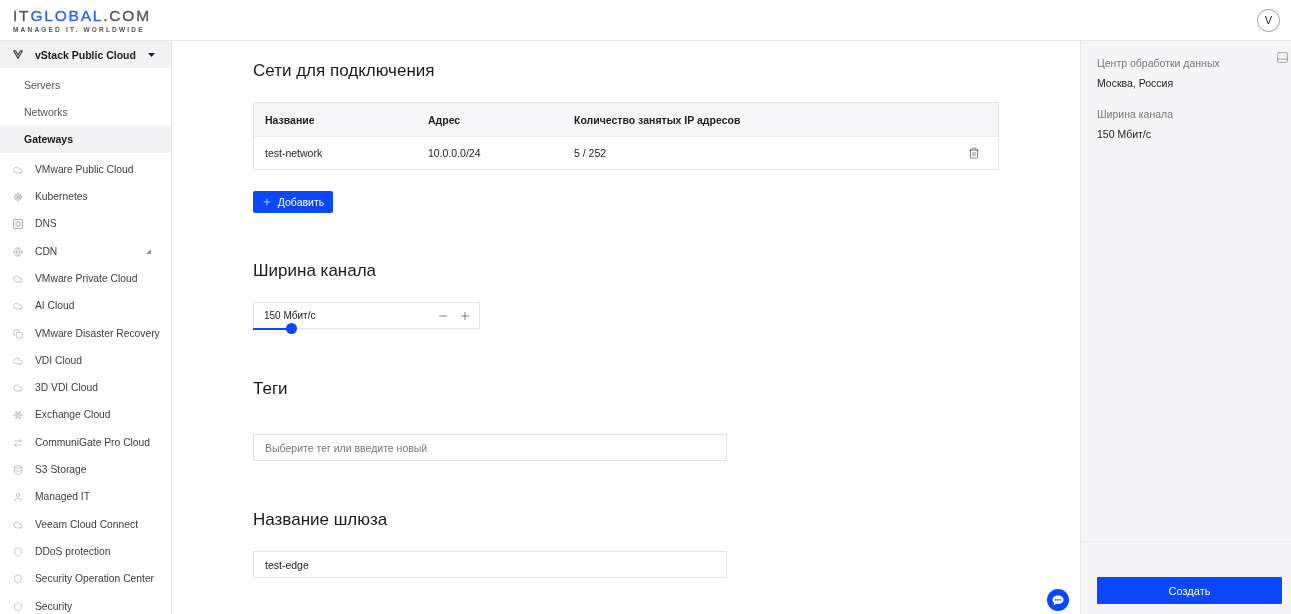 Image resolution: width=1291 pixels, height=614 pixels. I want to click on slider-thumb, so click(292, 328).